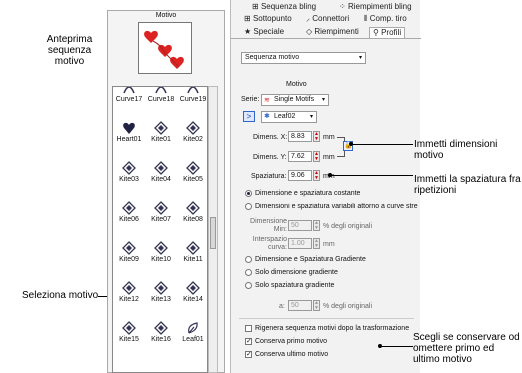  What do you see at coordinates (300, 225) in the screenshot?
I see `min-size-input: 50` at bounding box center [300, 225].